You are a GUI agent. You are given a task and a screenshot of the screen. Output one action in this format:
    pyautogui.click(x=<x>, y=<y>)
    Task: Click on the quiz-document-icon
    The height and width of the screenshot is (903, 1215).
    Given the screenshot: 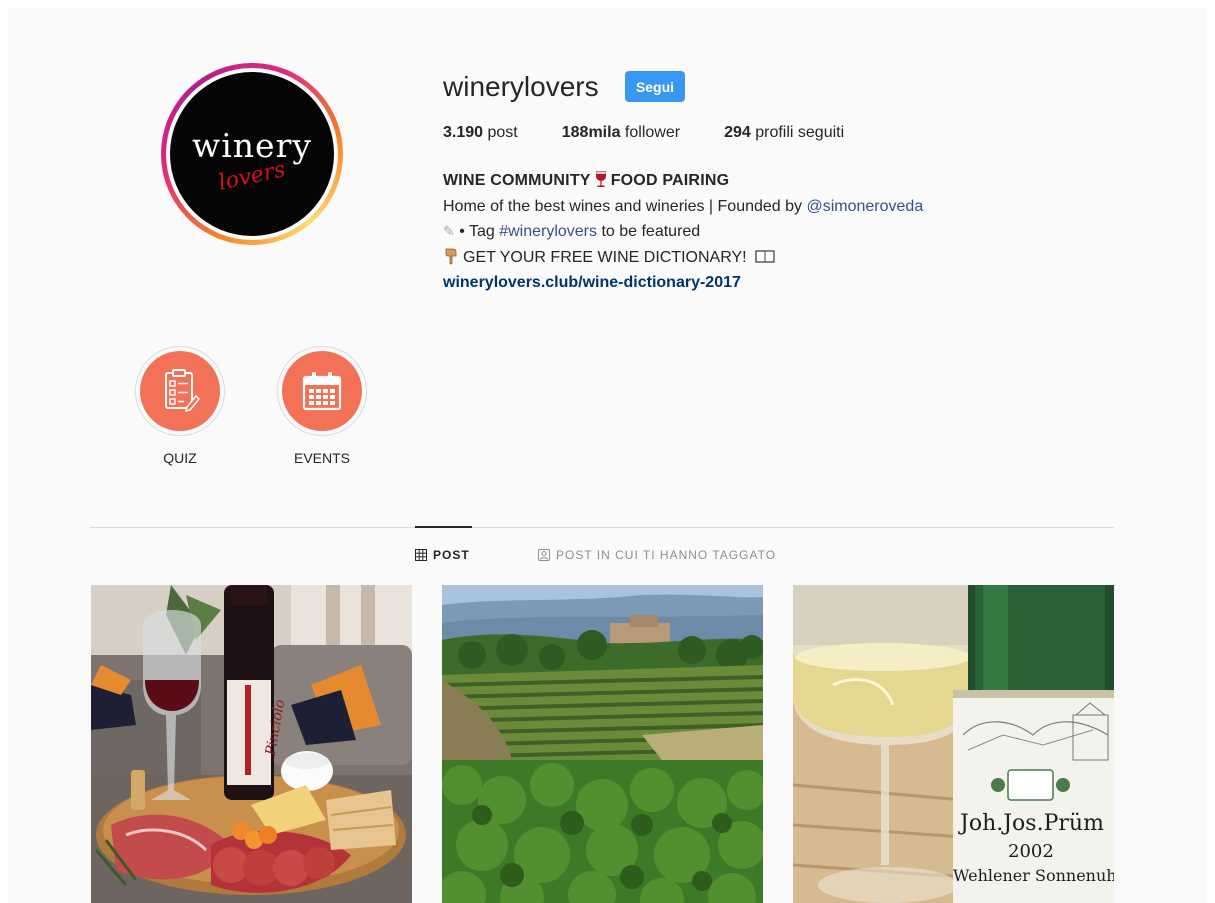 What is the action you would take?
    pyautogui.click(x=182, y=391)
    